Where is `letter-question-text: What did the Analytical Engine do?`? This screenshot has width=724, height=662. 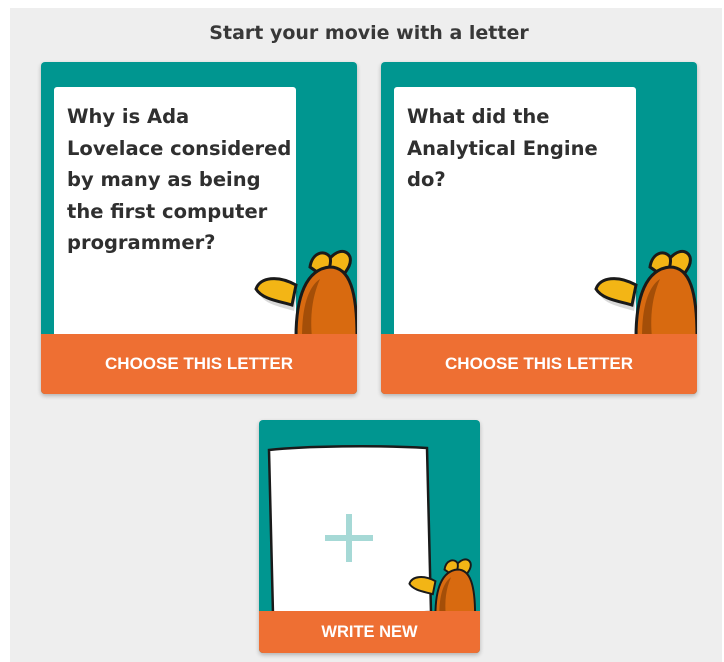 letter-question-text: What did the Analytical Engine do? is located at coordinates (502, 148).